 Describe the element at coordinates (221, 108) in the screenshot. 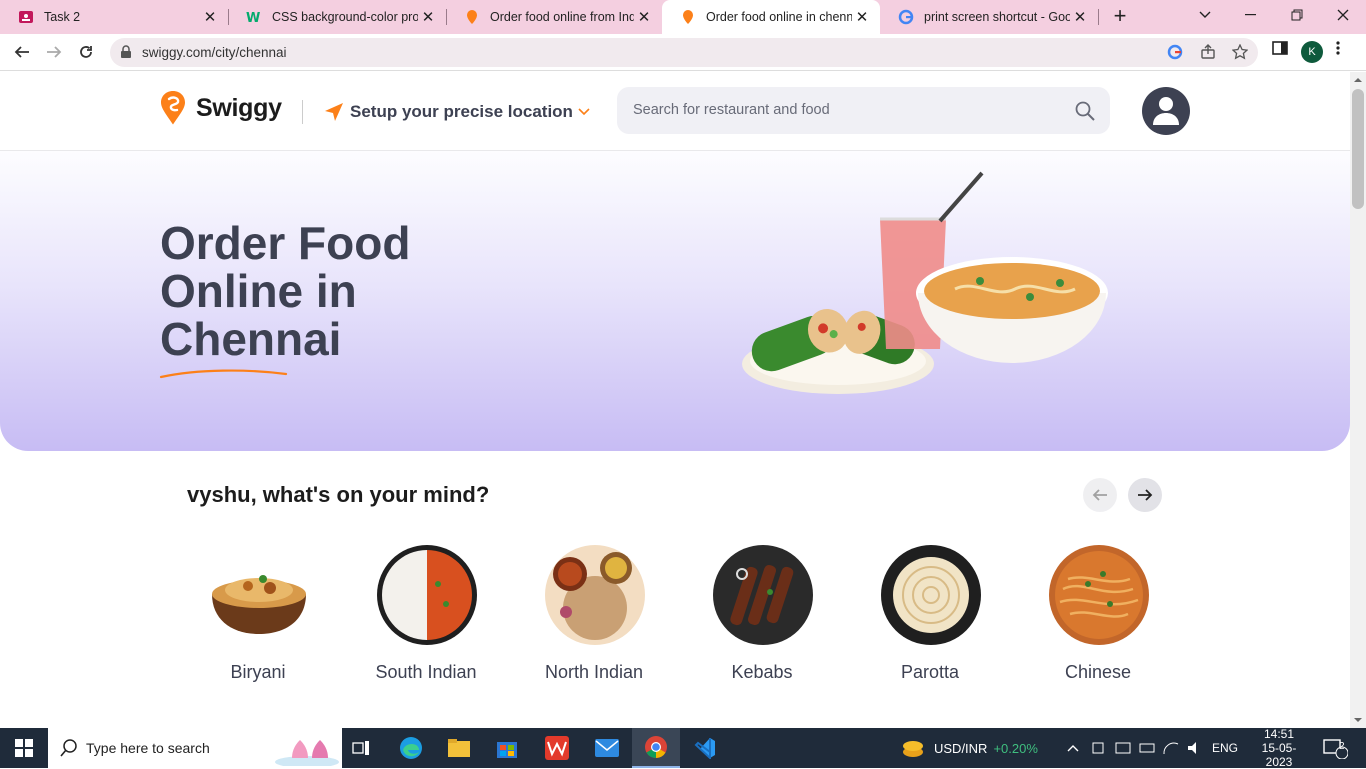

I see `swiggy-logo: Swiggy` at that location.